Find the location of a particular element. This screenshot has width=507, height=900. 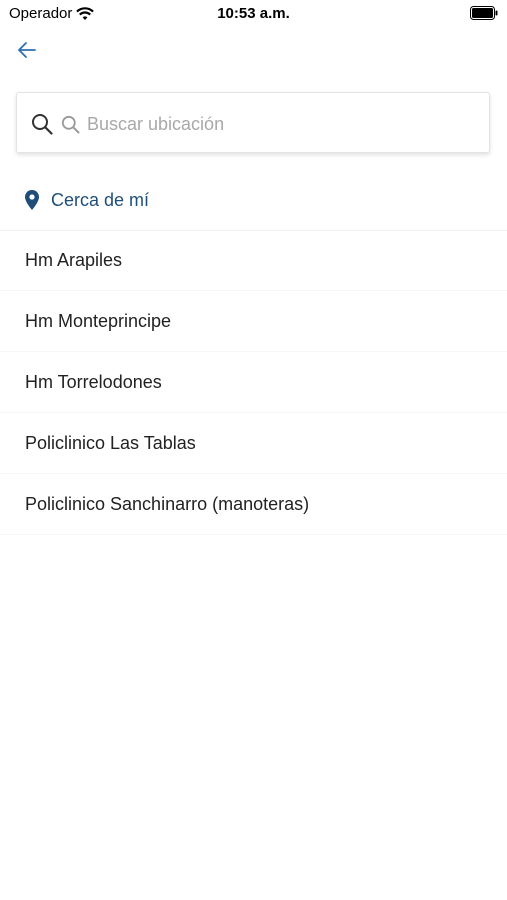

list-item: Hm Arapiles is located at coordinates (253, 260).